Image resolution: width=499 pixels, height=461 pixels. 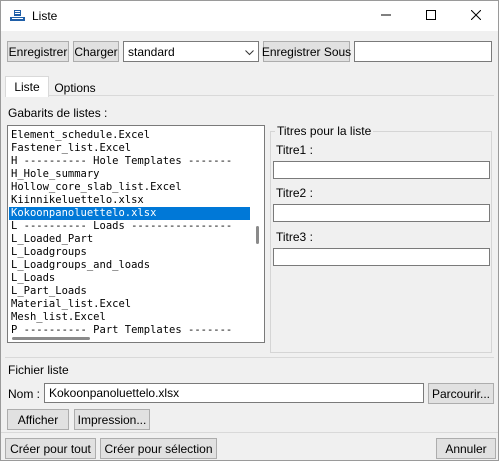 What do you see at coordinates (324, 131) in the screenshot?
I see `titles-group-label: Titres pour la liste` at bounding box center [324, 131].